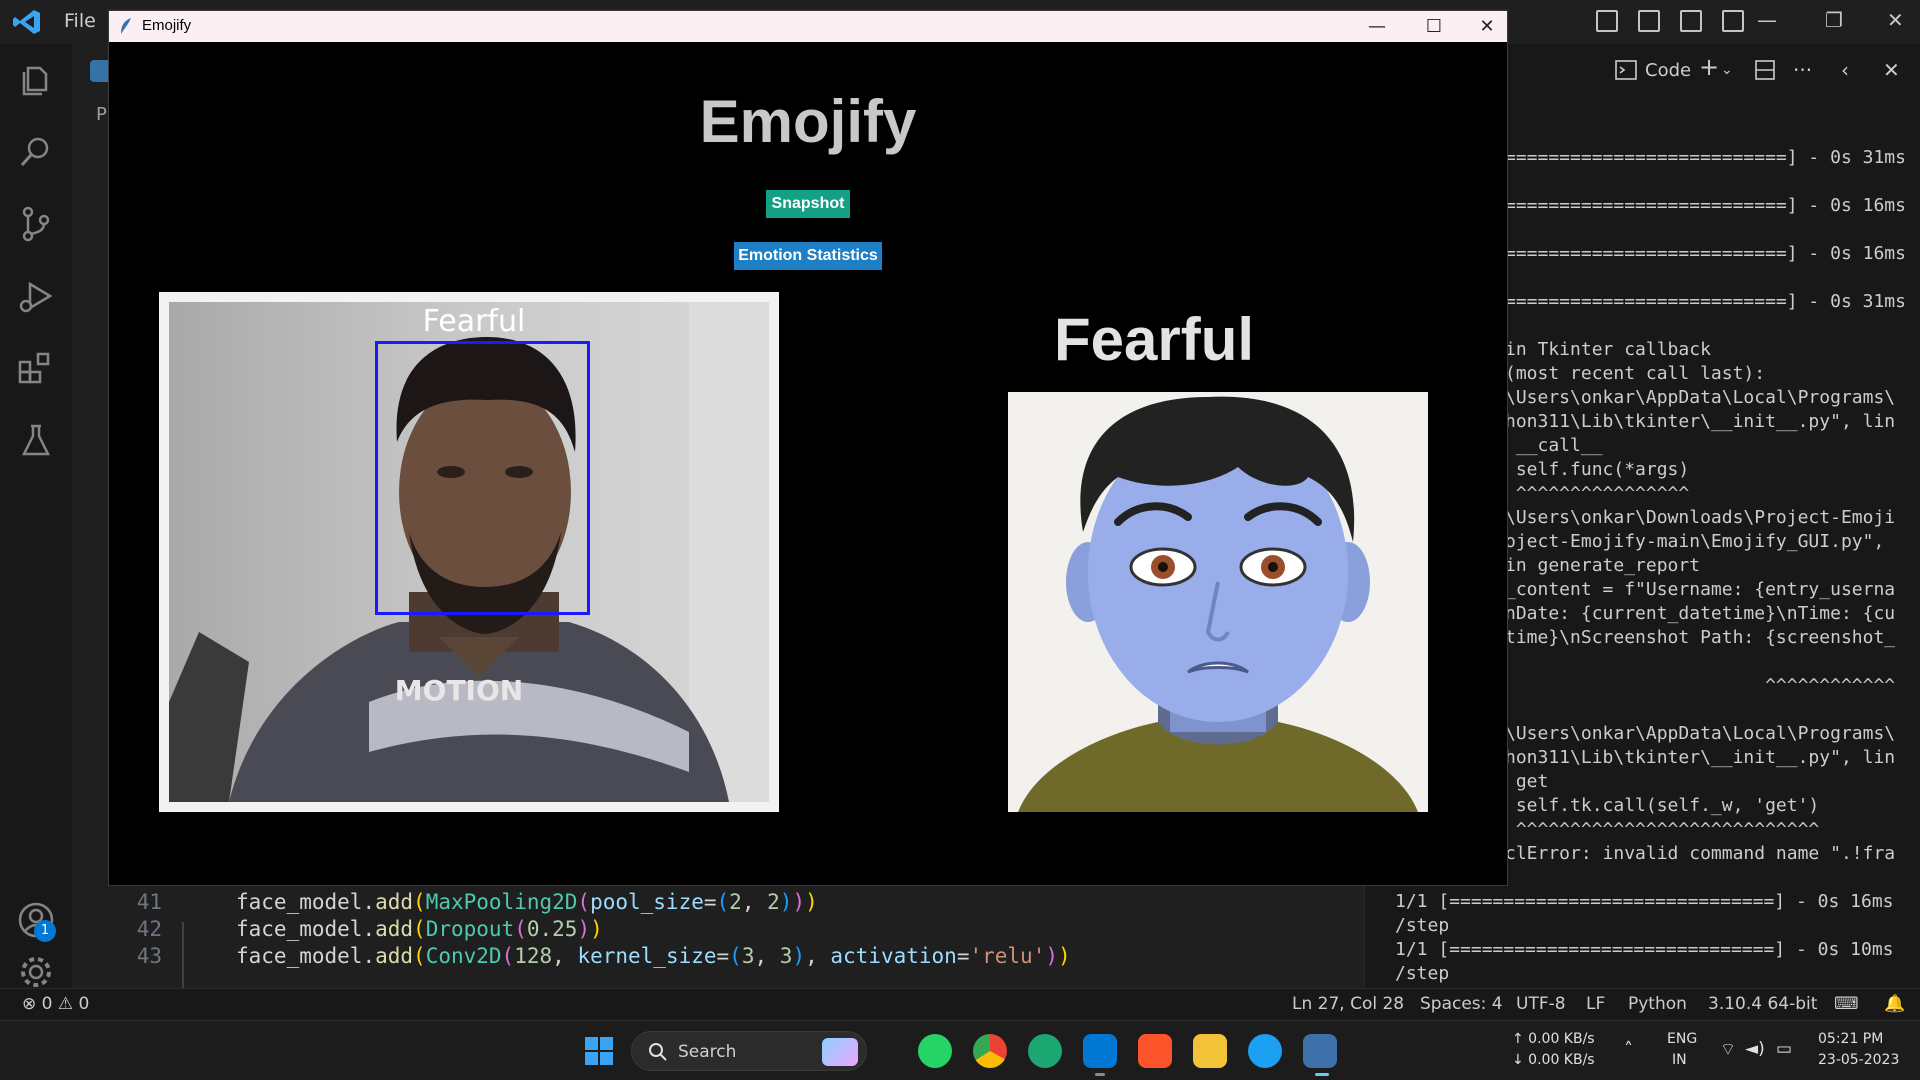 The height and width of the screenshot is (1080, 1920). Describe the element at coordinates (1607, 21) in the screenshot. I see `toggle-sidebar-icon` at that location.